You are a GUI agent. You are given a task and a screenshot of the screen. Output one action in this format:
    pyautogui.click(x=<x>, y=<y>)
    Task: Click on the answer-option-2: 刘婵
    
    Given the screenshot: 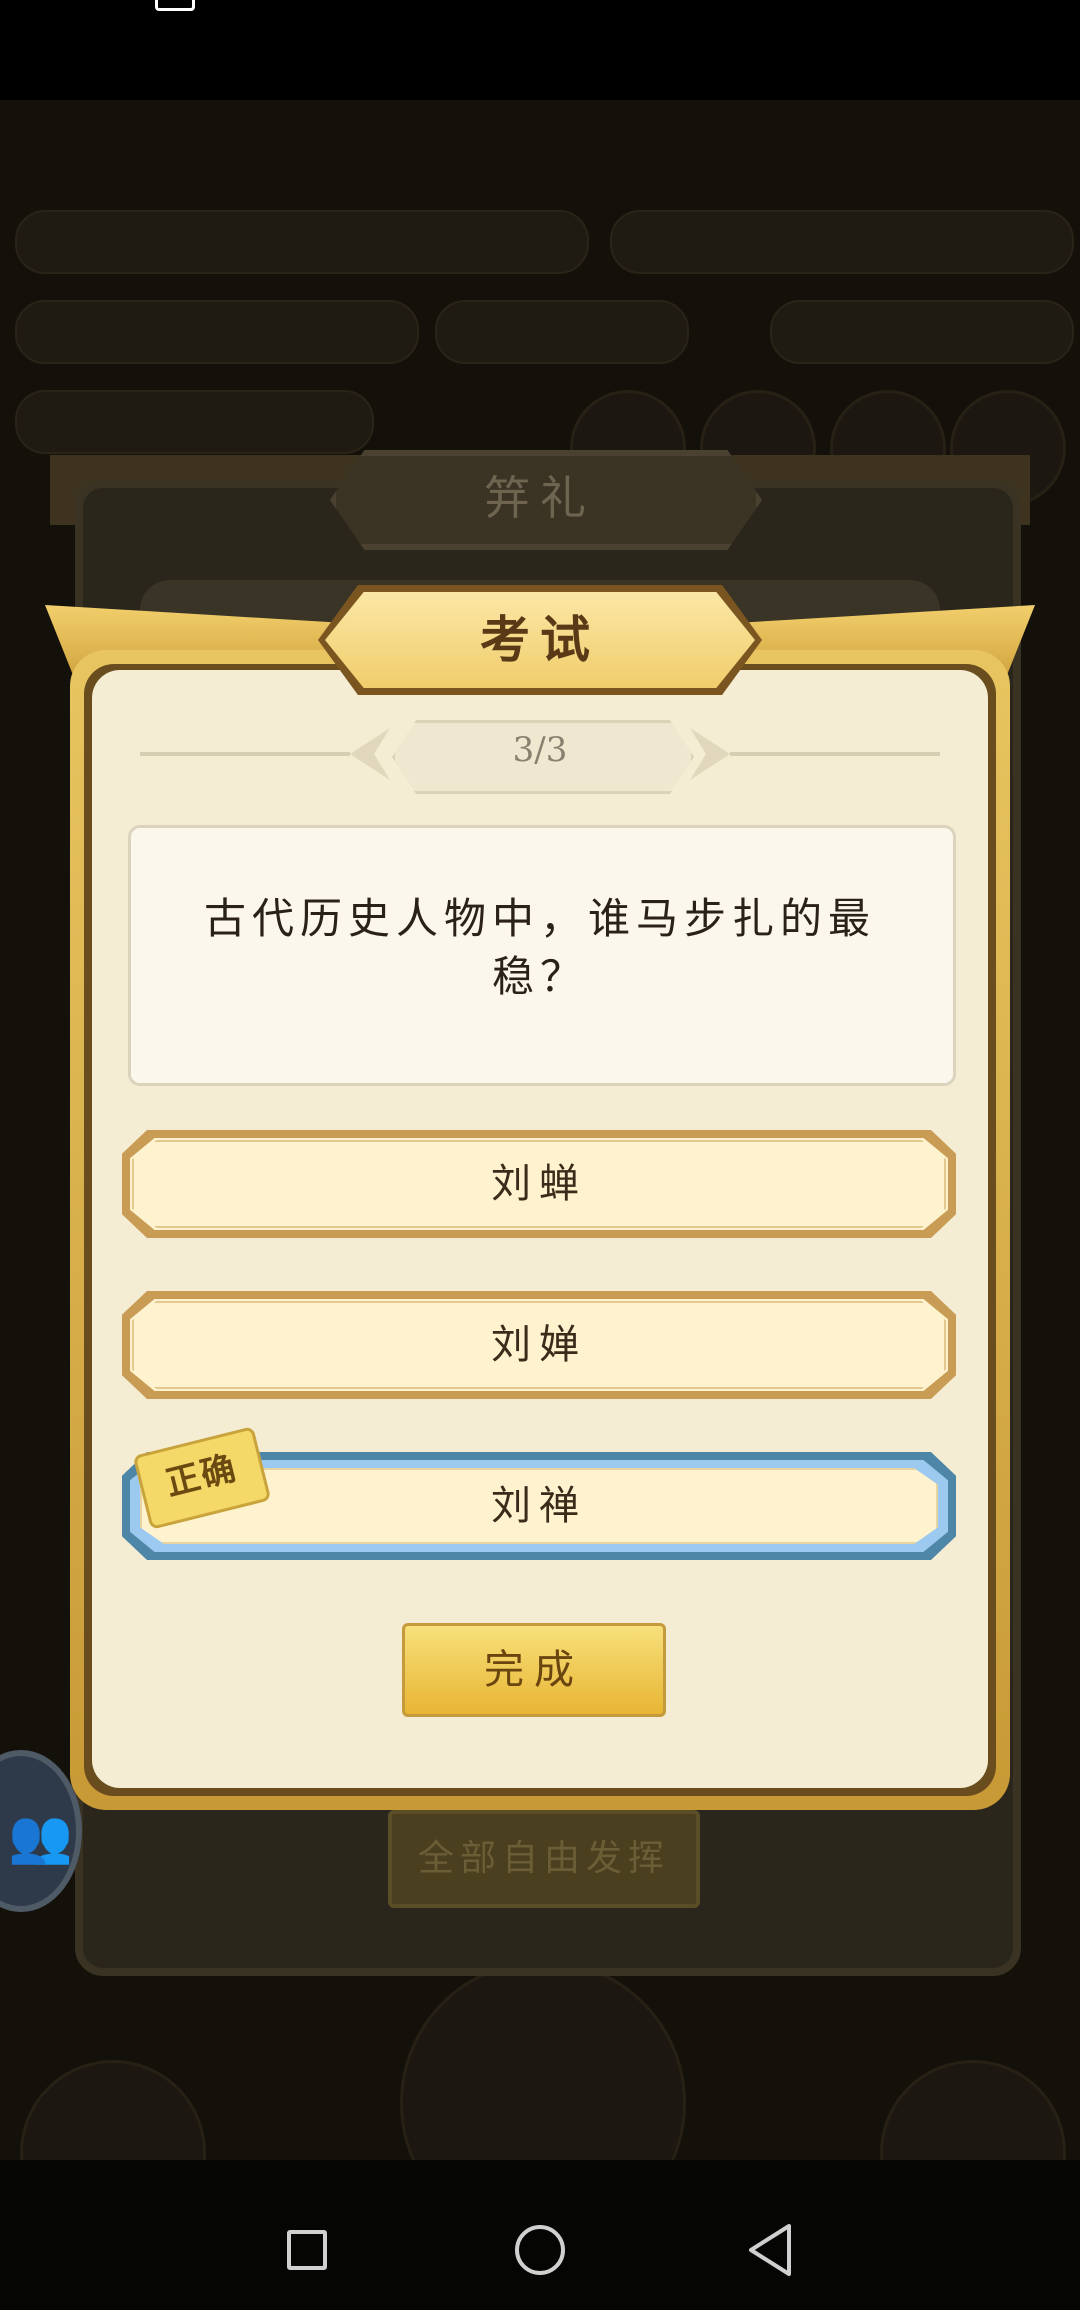 What is the action you would take?
    pyautogui.click(x=539, y=1345)
    